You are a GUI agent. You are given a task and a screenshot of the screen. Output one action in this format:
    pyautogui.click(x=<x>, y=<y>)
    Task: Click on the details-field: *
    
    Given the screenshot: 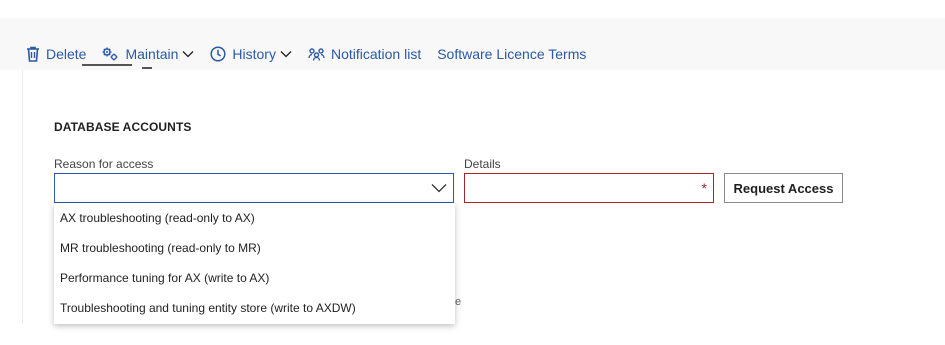 What is the action you would take?
    pyautogui.click(x=589, y=188)
    